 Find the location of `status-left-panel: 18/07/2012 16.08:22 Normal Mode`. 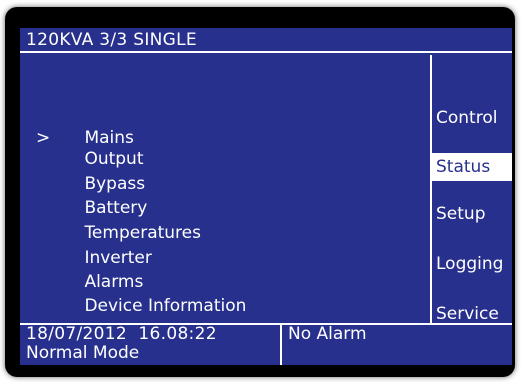

status-left-panel: 18/07/2012 16.08:22 Normal Mode is located at coordinates (151, 345).